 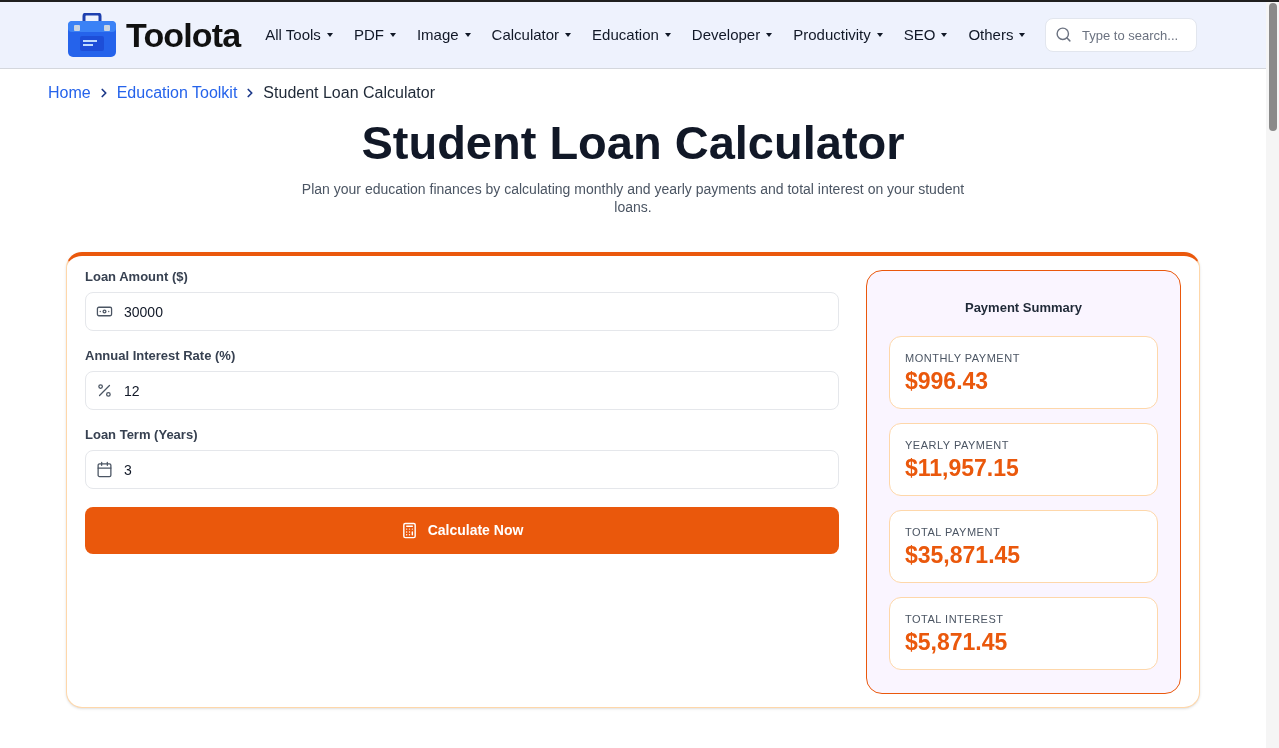 I want to click on search-icon, so click(x=1063, y=34).